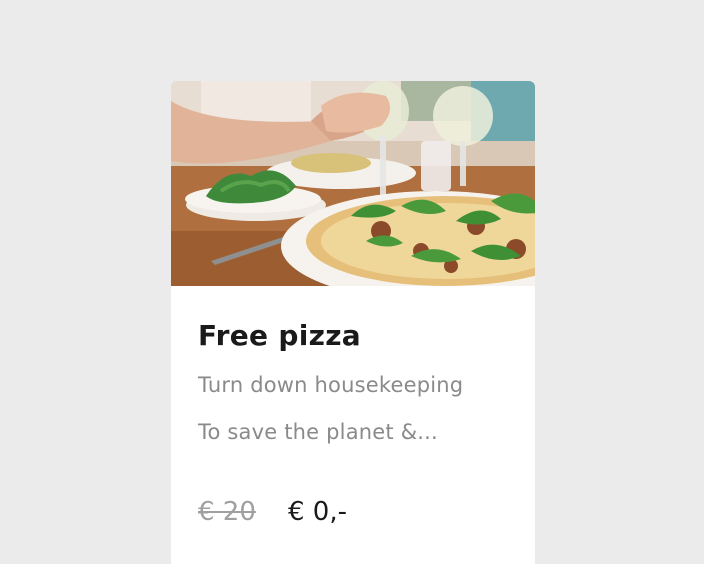 The width and height of the screenshot is (704, 564). What do you see at coordinates (331, 385) in the screenshot?
I see `offer-description-line1: Turn down housekeeping` at bounding box center [331, 385].